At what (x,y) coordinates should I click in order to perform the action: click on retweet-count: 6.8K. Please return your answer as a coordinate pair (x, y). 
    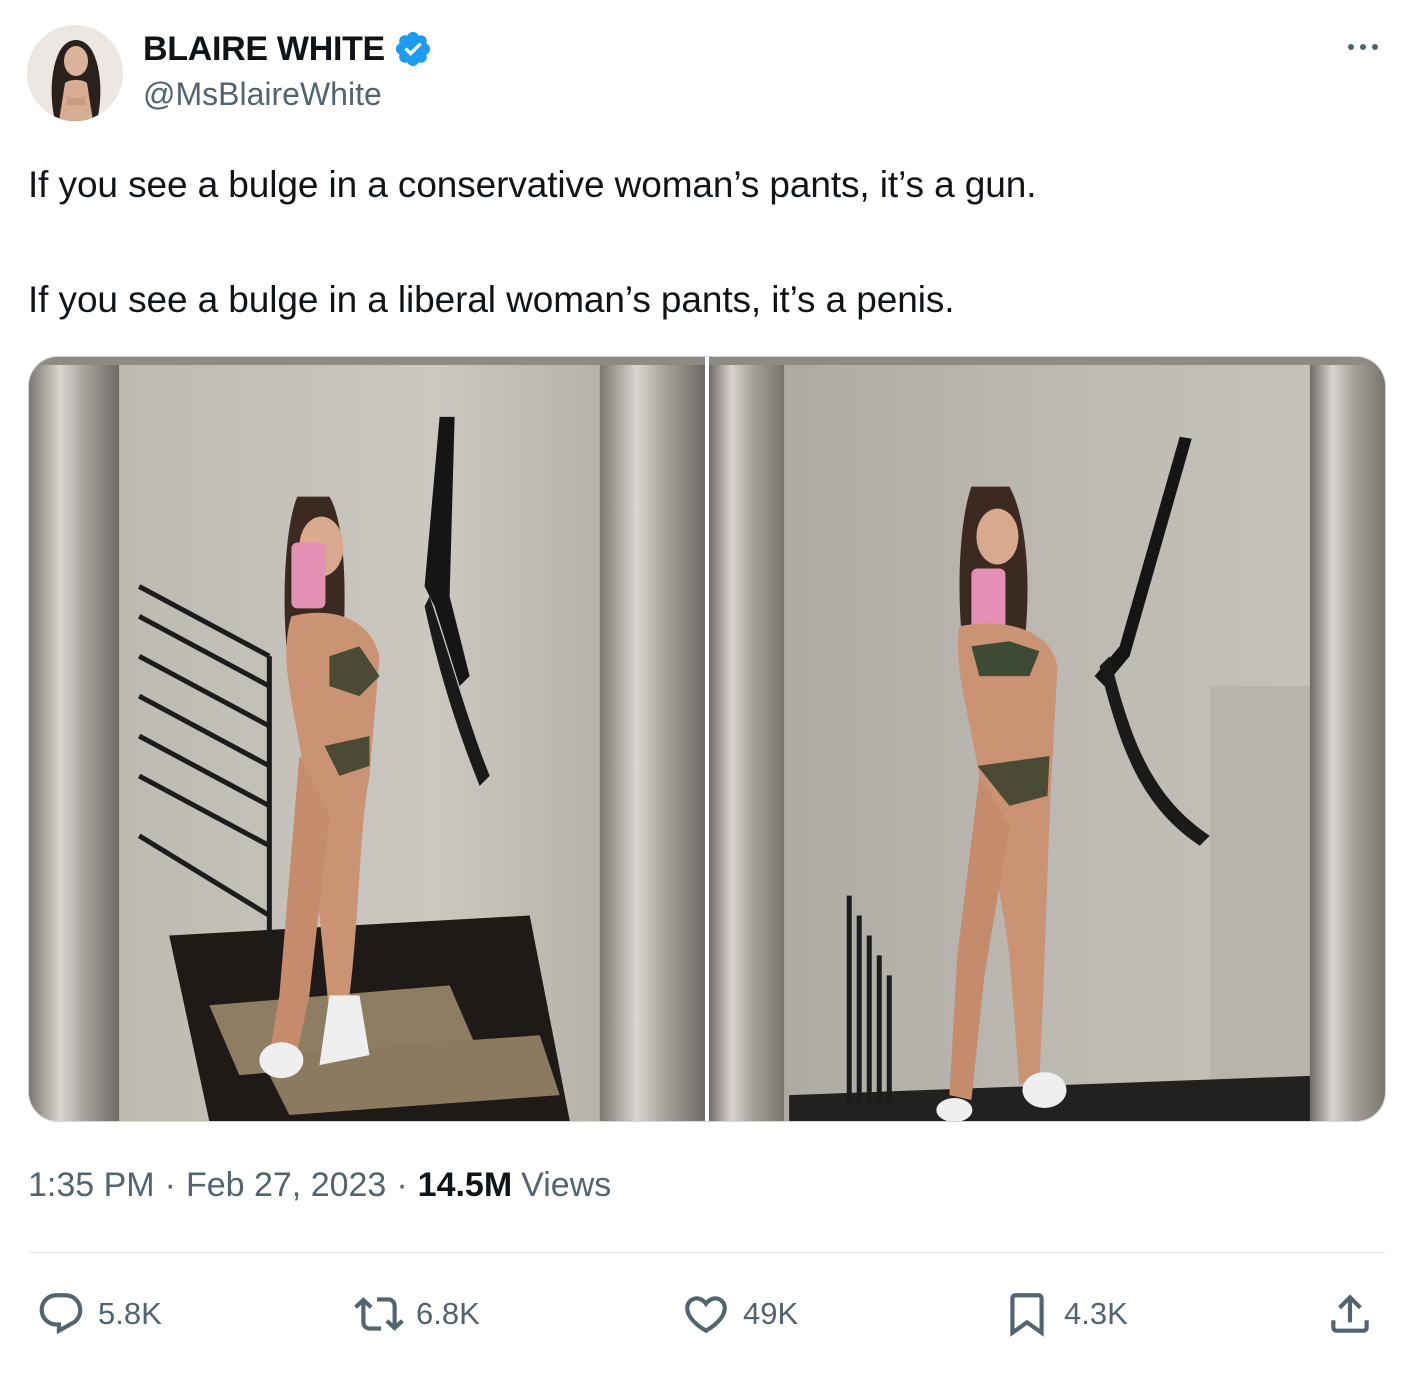
    Looking at the image, I should click on (448, 1313).